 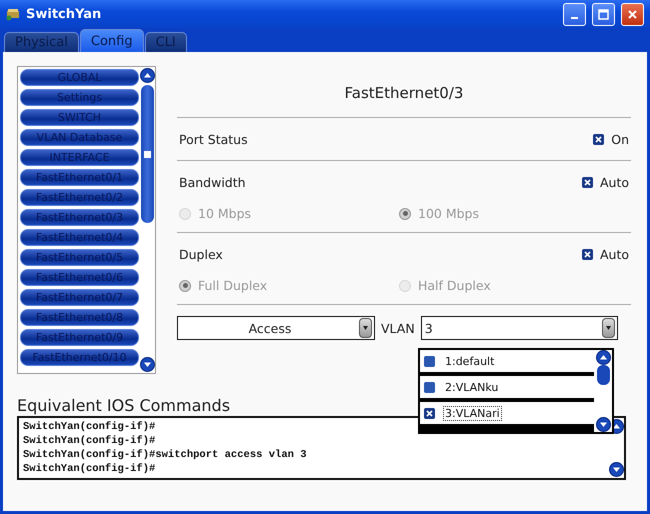 What do you see at coordinates (79, 337) in the screenshot?
I see `sidebar-item: FastEthernet0/9` at bounding box center [79, 337].